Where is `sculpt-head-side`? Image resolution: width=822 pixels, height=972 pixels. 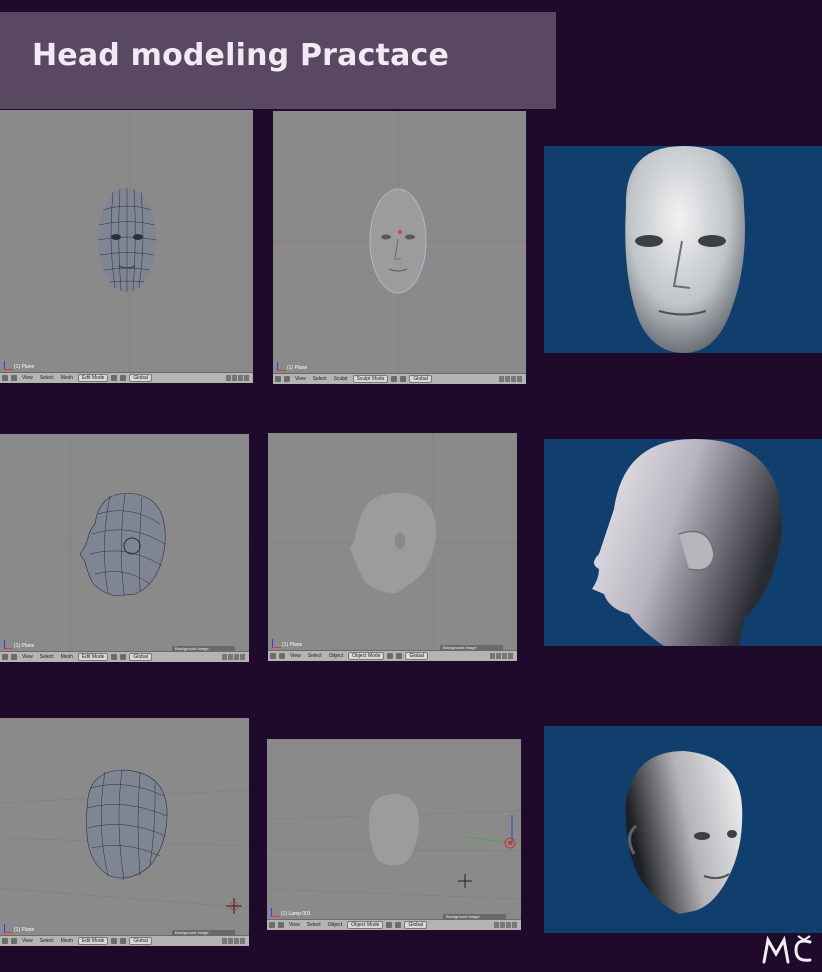 sculpt-head-side is located at coordinates (392, 542).